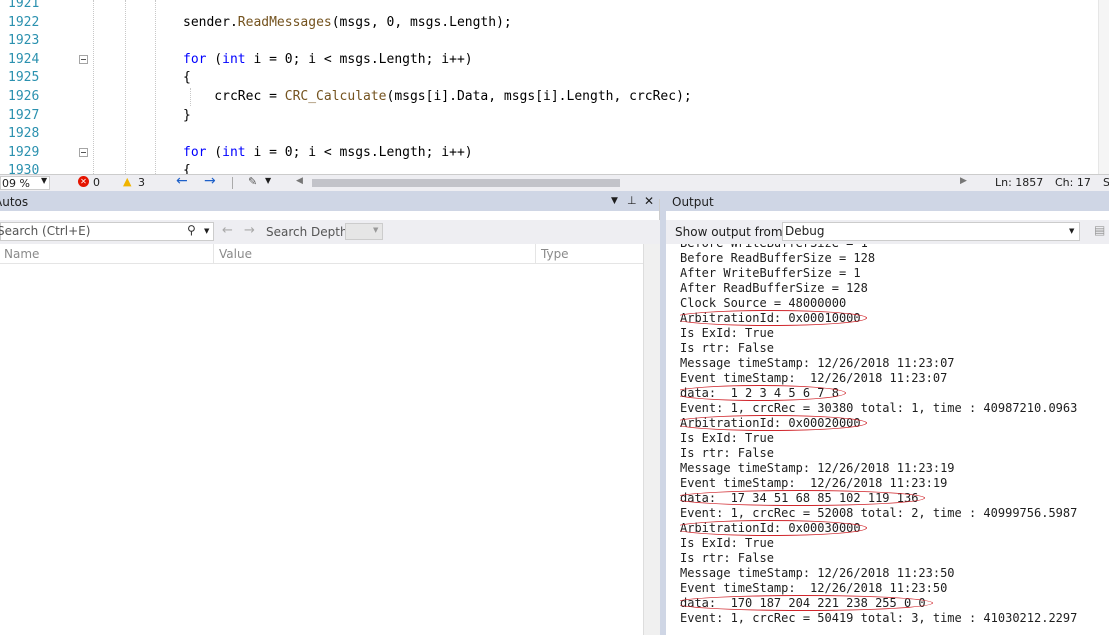 The height and width of the screenshot is (635, 1109). Describe the element at coordinates (774, 247) in the screenshot. I see `output-line: Before WriteBufferSize = 1` at that location.